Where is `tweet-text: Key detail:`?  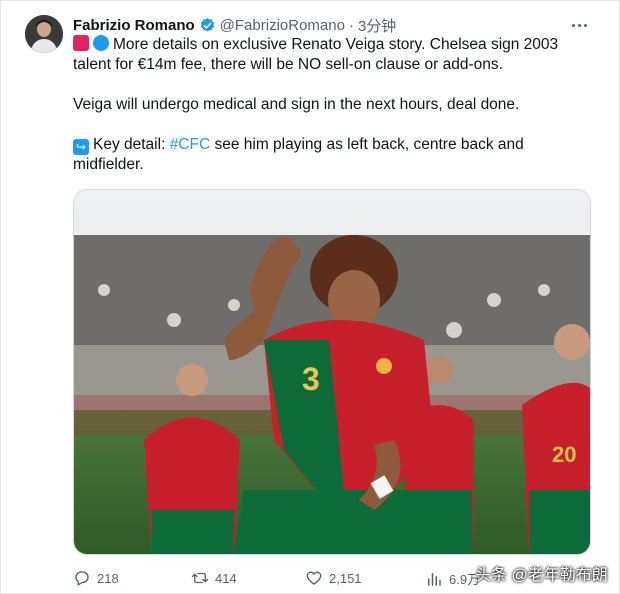 tweet-text: Key detail: is located at coordinates (131, 144).